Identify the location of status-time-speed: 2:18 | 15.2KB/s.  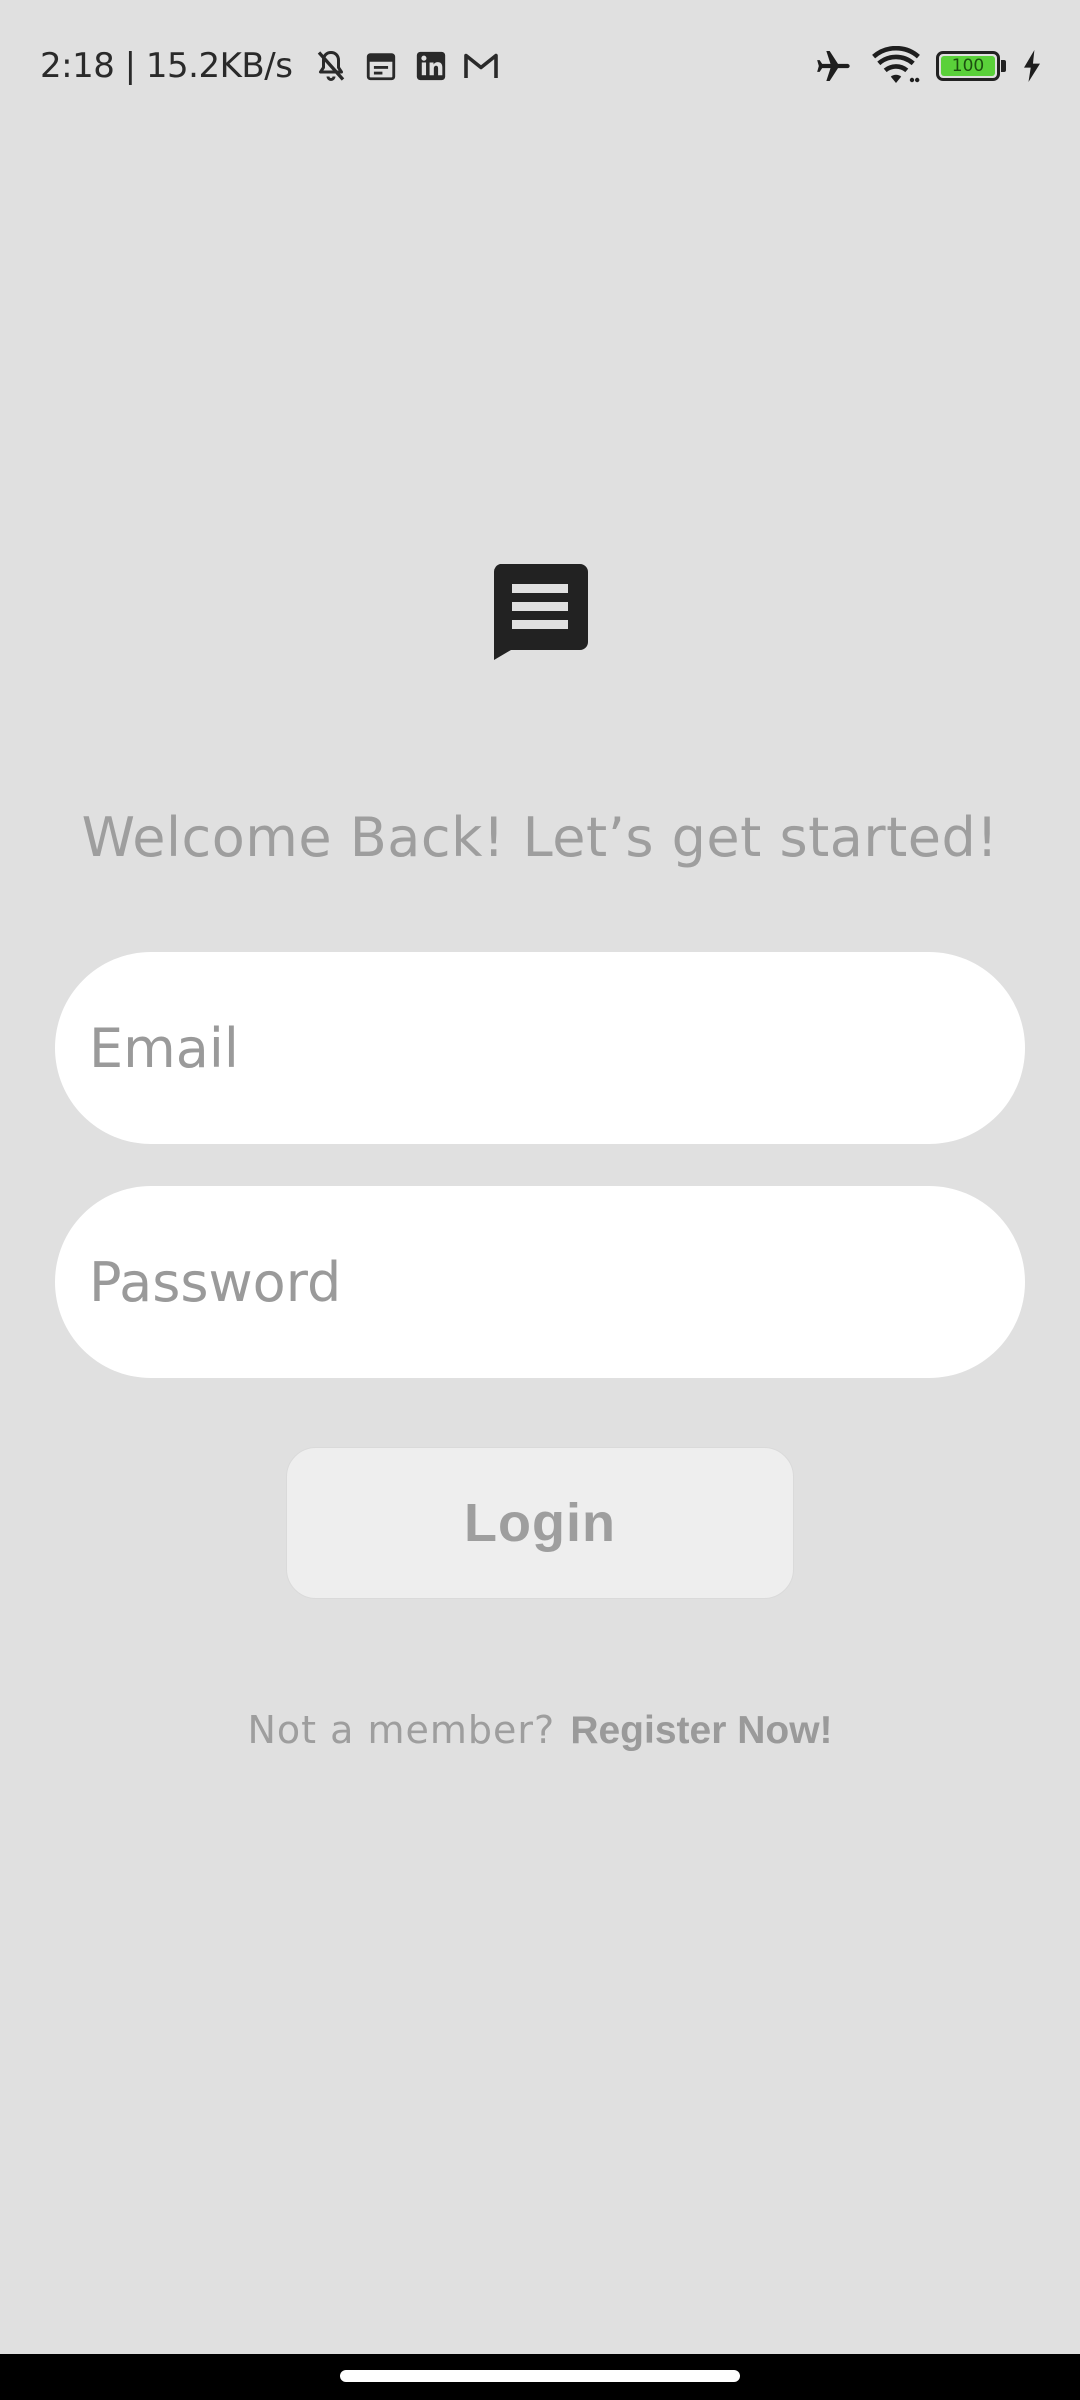
(166, 66).